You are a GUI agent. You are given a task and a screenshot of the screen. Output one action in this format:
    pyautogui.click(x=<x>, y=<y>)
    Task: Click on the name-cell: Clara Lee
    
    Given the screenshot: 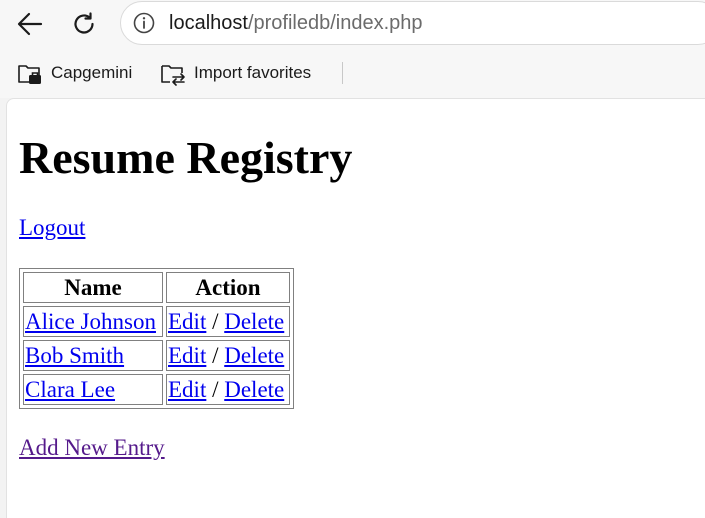 What is the action you would take?
    pyautogui.click(x=93, y=389)
    